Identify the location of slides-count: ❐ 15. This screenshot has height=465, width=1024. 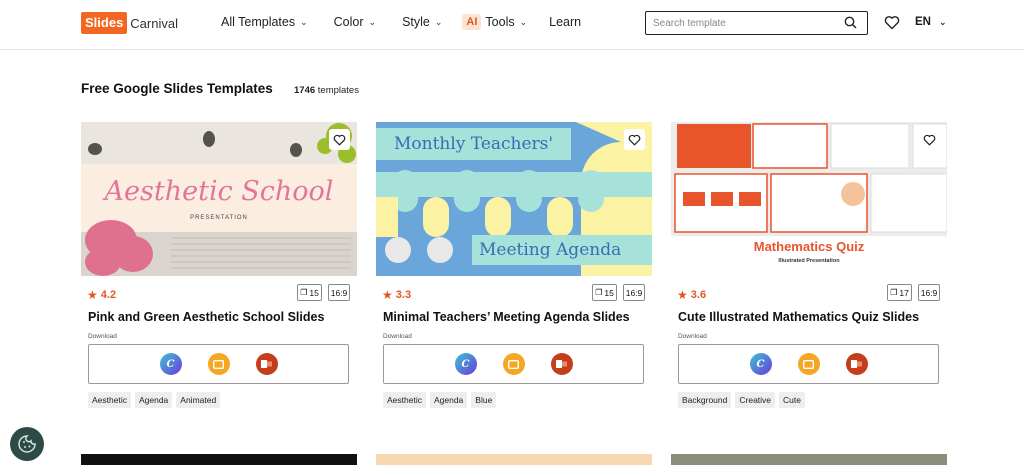
(604, 292).